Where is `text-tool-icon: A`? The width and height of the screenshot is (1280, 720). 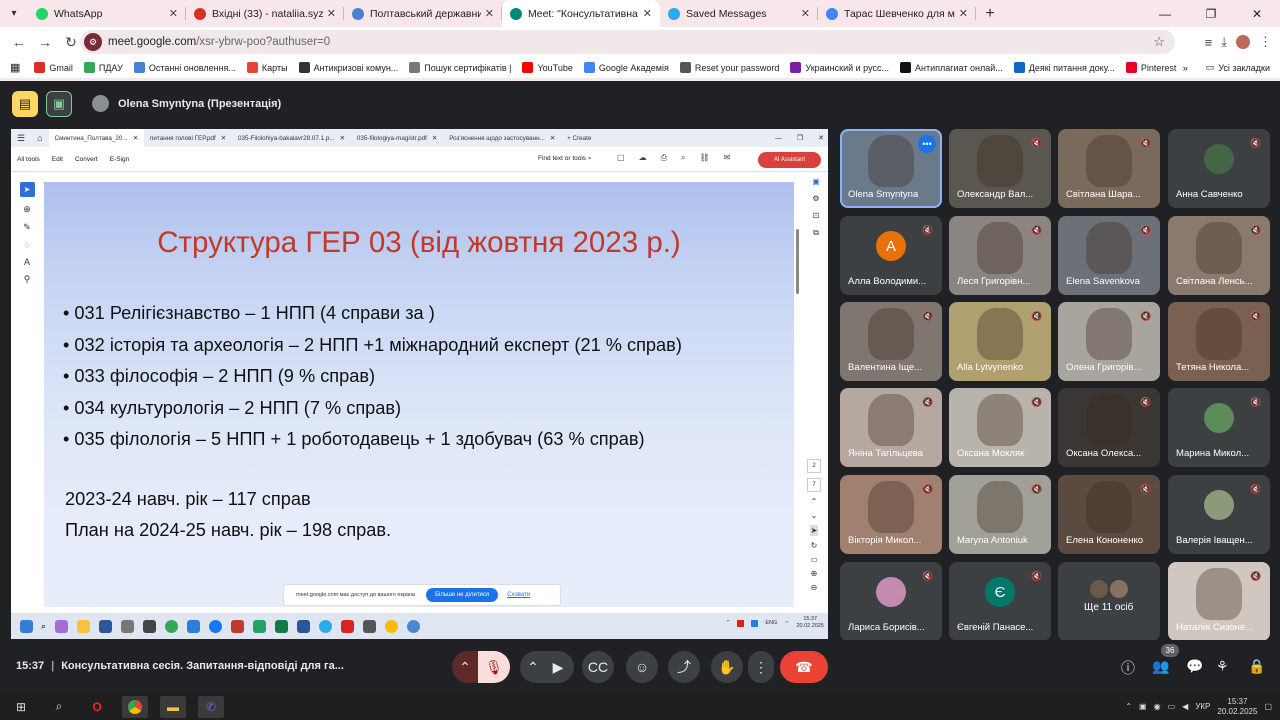
text-tool-icon: A is located at coordinates (27, 262).